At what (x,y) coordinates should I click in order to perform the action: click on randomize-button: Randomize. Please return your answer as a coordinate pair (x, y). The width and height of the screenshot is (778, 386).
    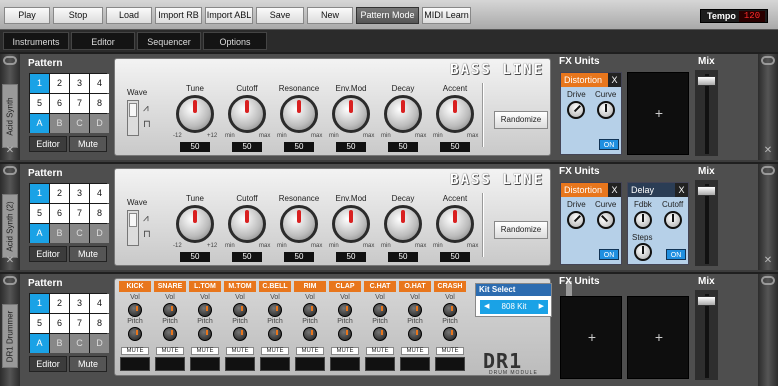
    Looking at the image, I should click on (521, 120).